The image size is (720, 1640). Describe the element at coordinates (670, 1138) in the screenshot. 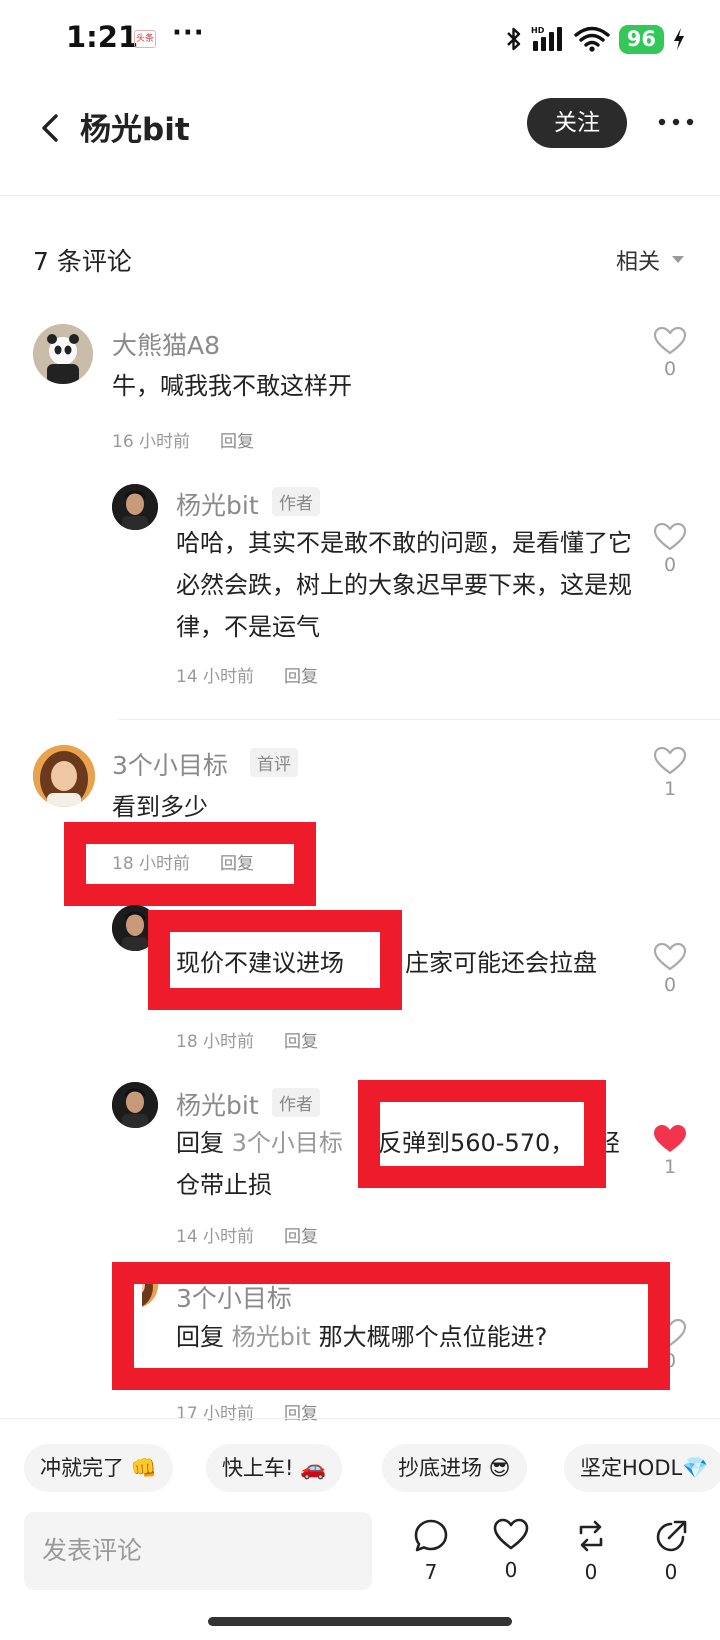

I see `heart-filled-icon` at that location.